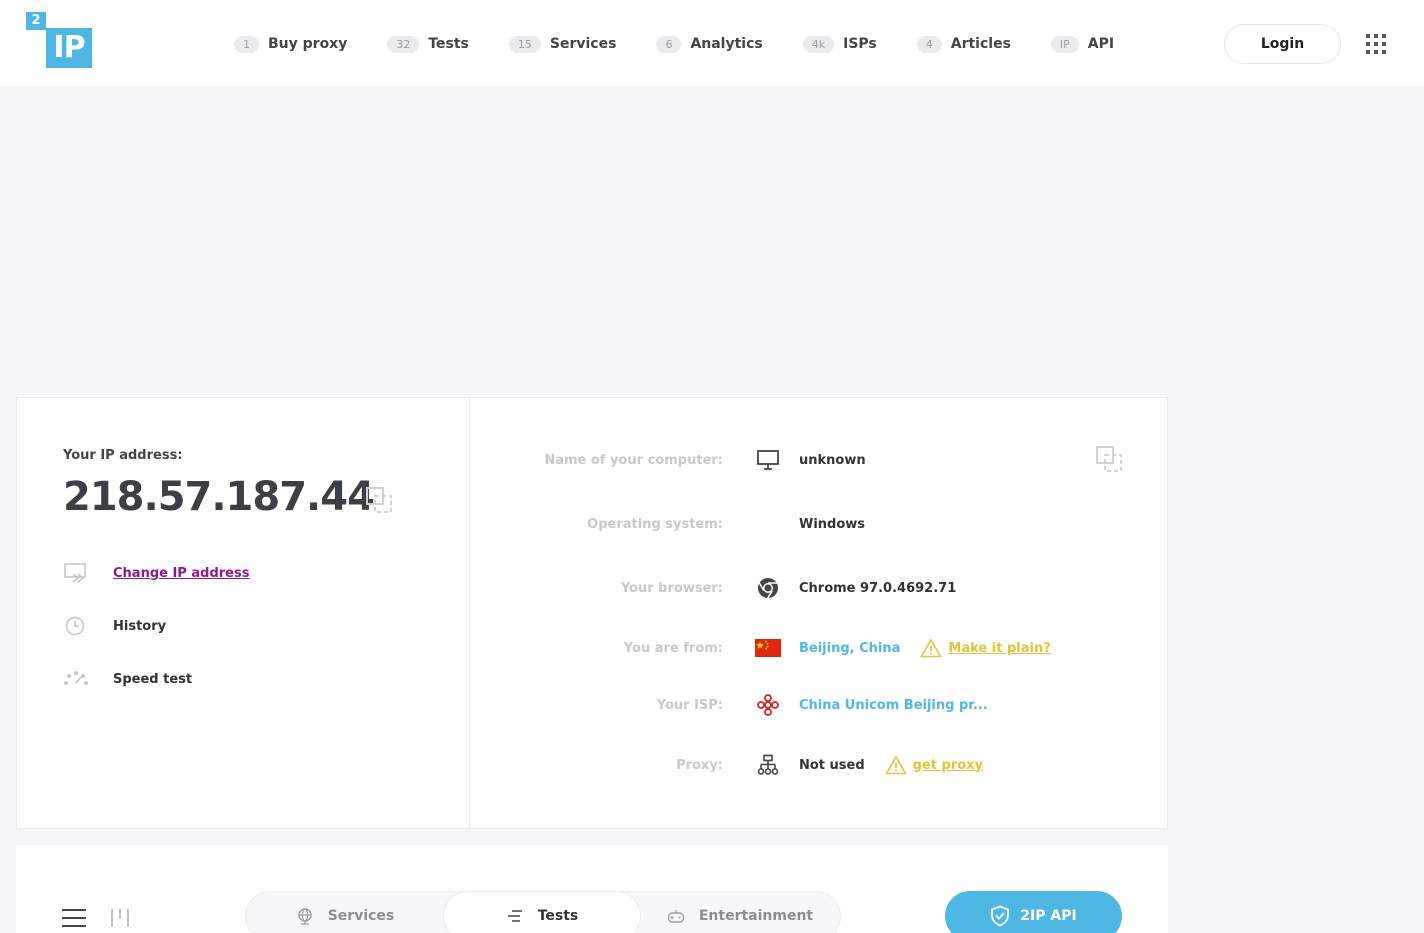 This screenshot has height=933, width=1424. What do you see at coordinates (308, 44) in the screenshot?
I see `nav-label: Buy proxy` at bounding box center [308, 44].